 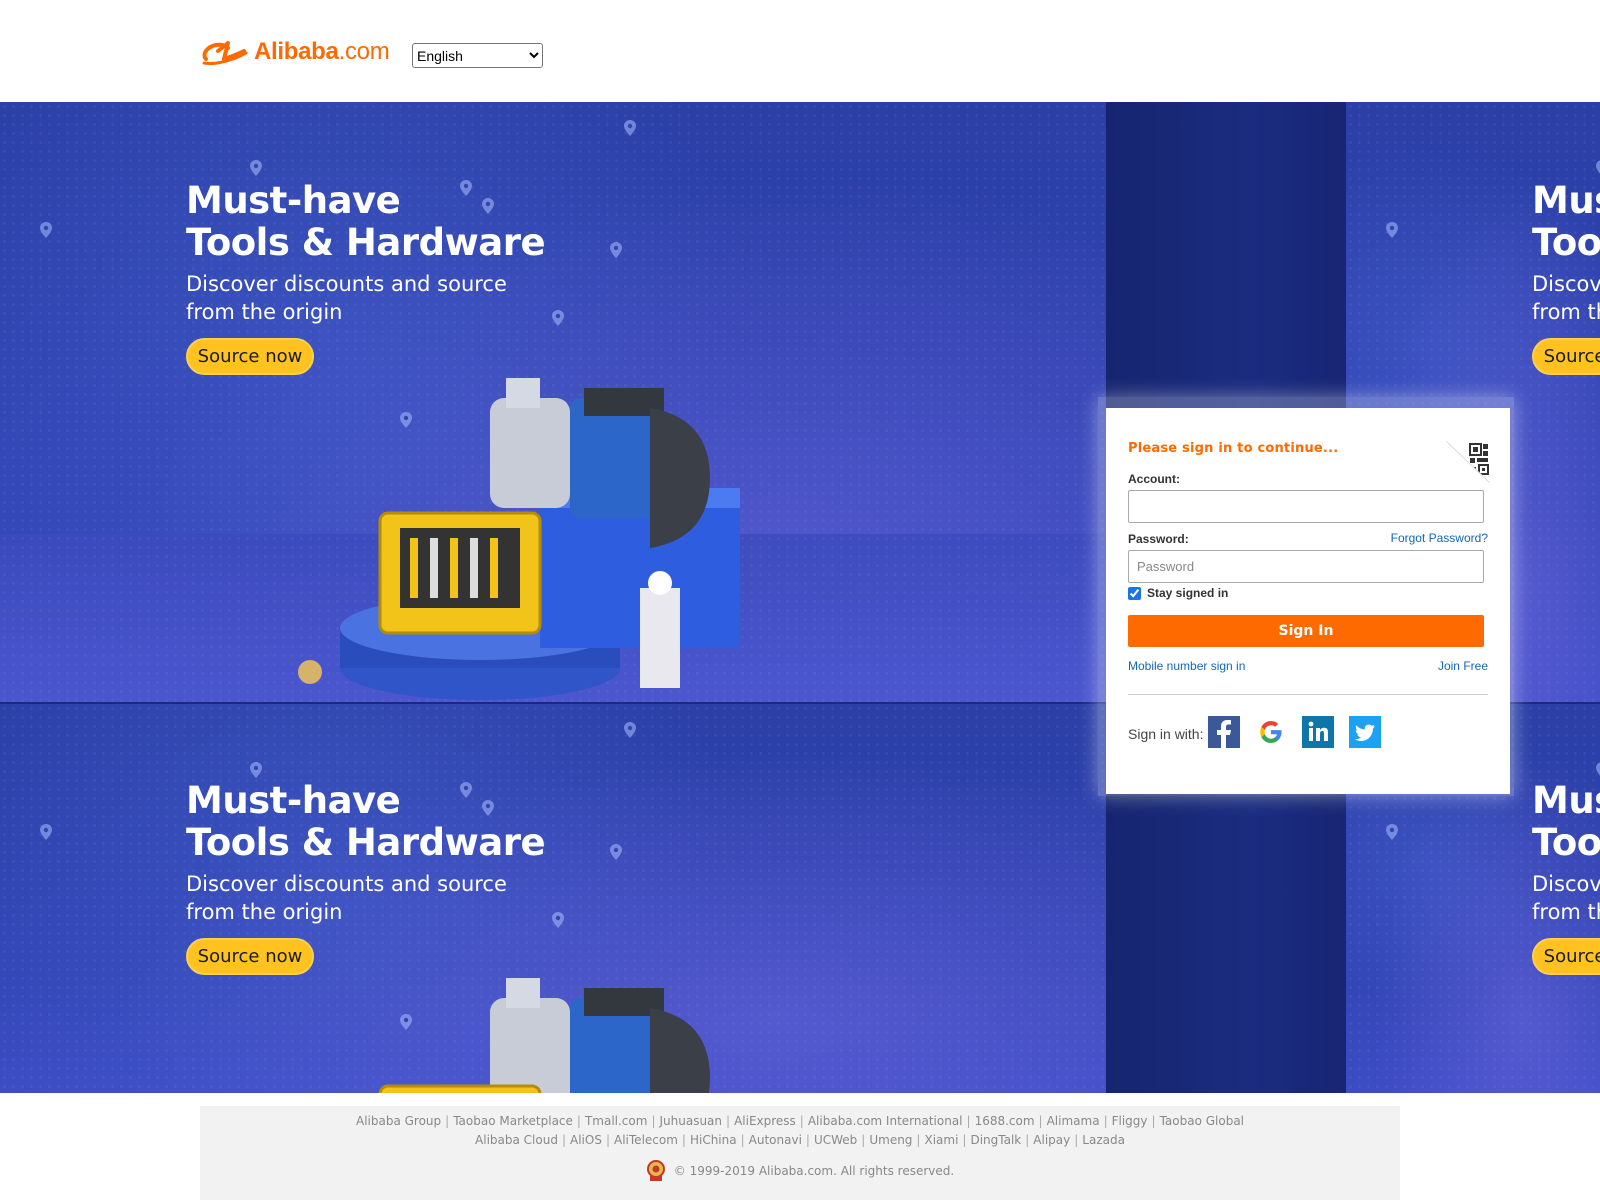 What do you see at coordinates (1306, 506) in the screenshot?
I see `account-input` at bounding box center [1306, 506].